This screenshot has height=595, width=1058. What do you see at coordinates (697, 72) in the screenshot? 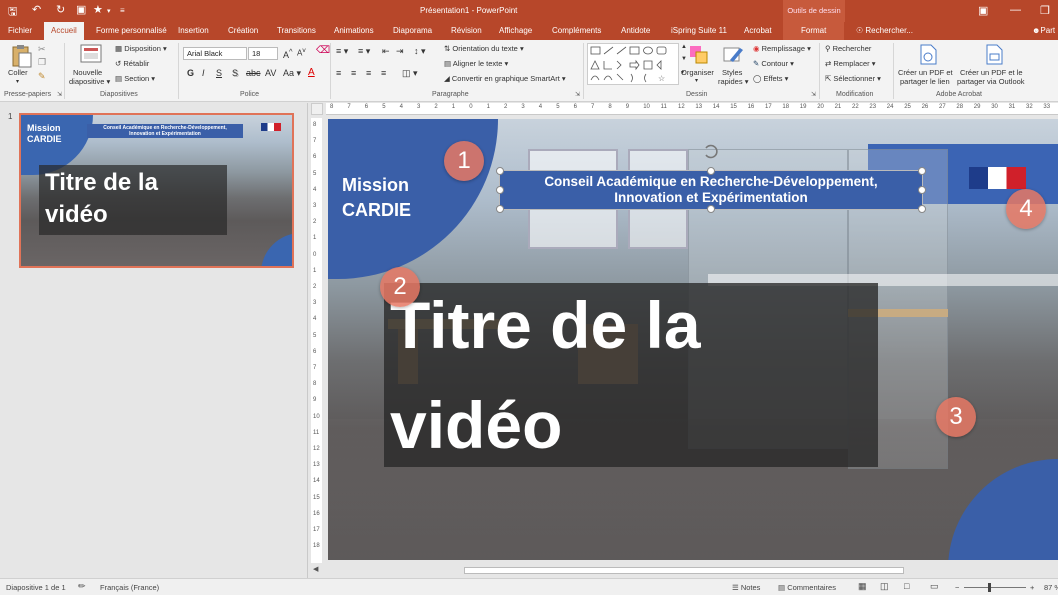
I see `arrange-button: Organiser` at bounding box center [697, 72].